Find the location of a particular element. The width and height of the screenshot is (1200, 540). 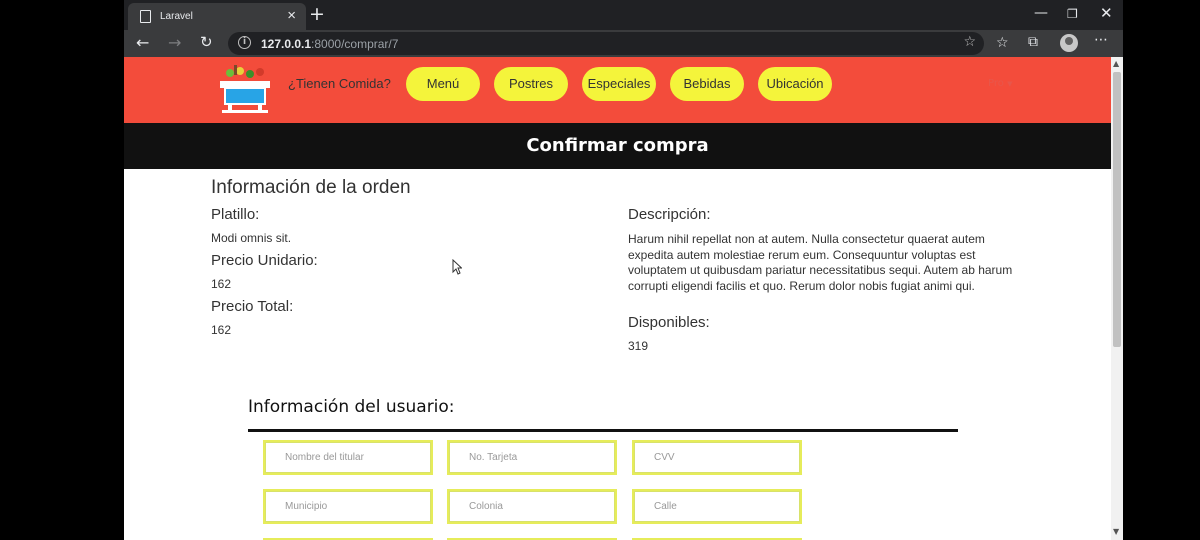

profile-avatar-icon is located at coordinates (1069, 43).